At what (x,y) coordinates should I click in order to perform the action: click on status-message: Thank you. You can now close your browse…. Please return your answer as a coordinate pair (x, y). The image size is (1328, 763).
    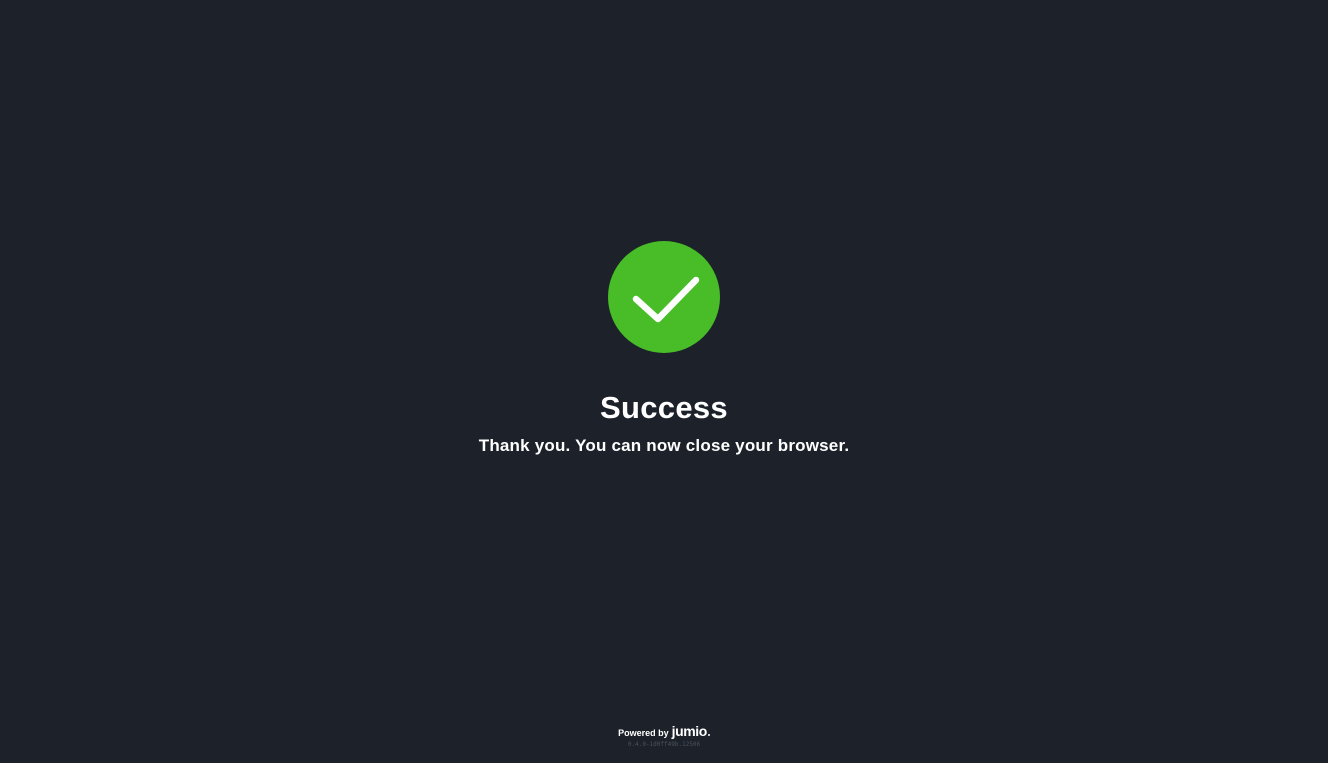
    Looking at the image, I should click on (664, 445).